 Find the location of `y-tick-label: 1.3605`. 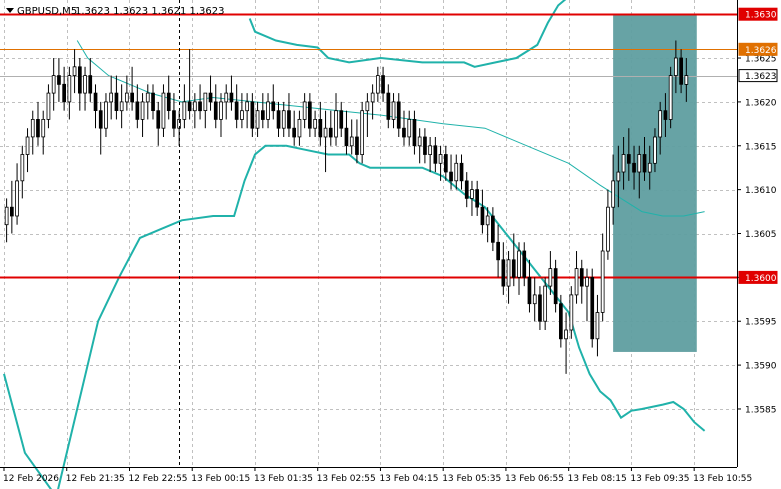

y-tick-label: 1.3605 is located at coordinates (761, 235).